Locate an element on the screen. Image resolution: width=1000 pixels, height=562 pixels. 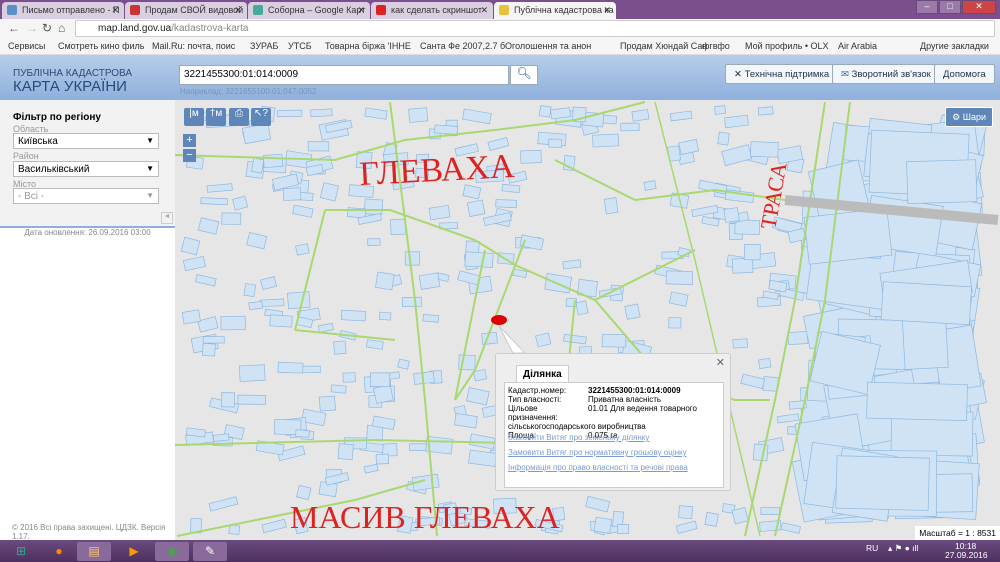
close-window-button: ✕ is located at coordinates (979, 7).